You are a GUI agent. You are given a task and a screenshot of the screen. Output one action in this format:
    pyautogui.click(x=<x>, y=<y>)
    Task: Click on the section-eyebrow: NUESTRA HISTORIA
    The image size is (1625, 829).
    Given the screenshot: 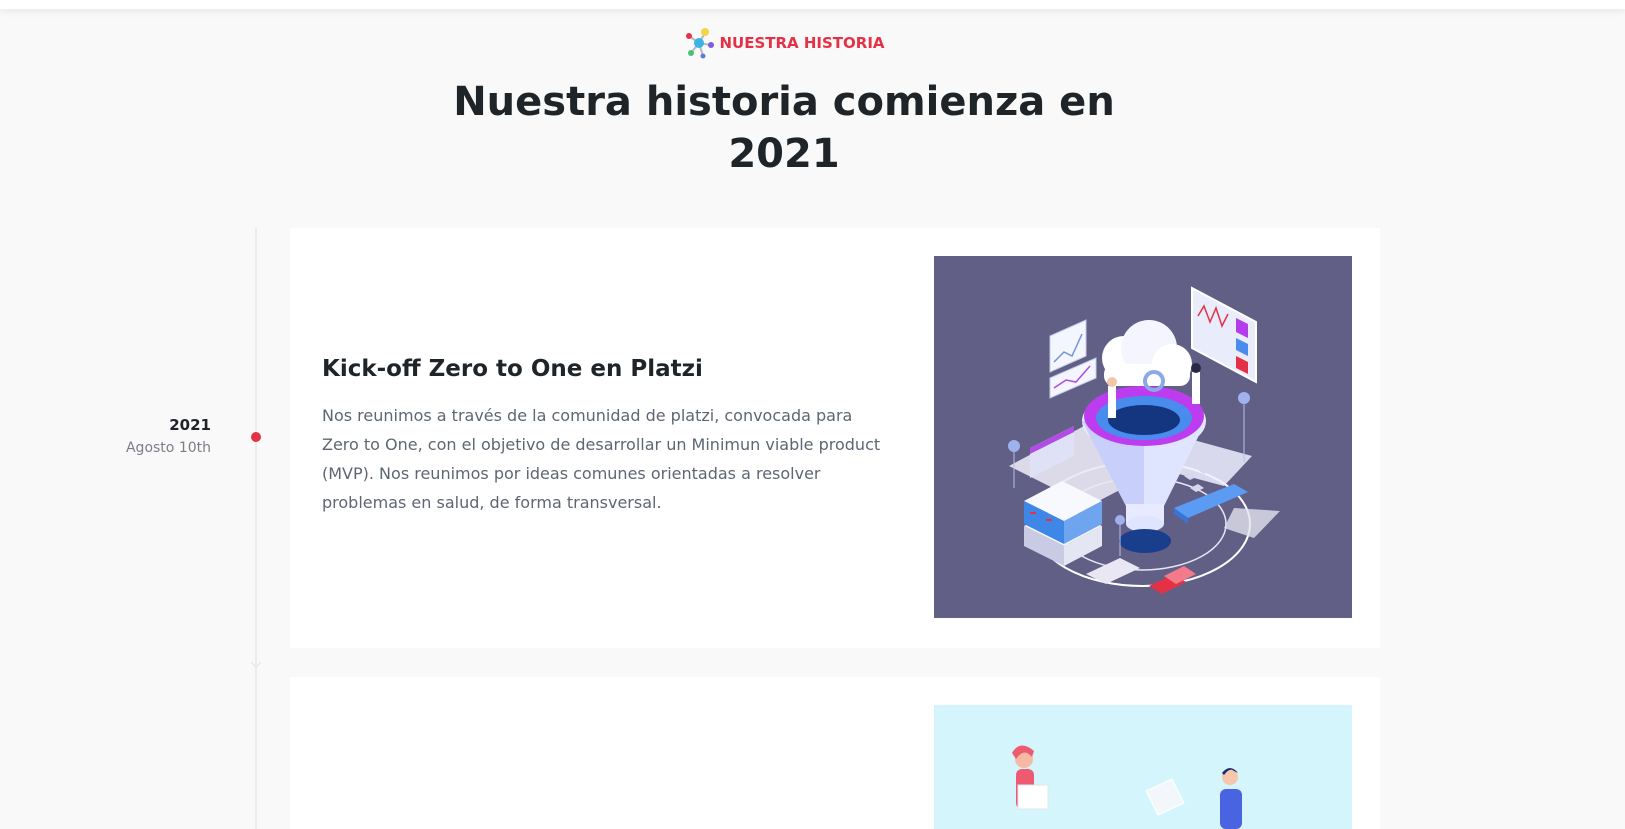 What is the action you would take?
    pyautogui.click(x=784, y=43)
    